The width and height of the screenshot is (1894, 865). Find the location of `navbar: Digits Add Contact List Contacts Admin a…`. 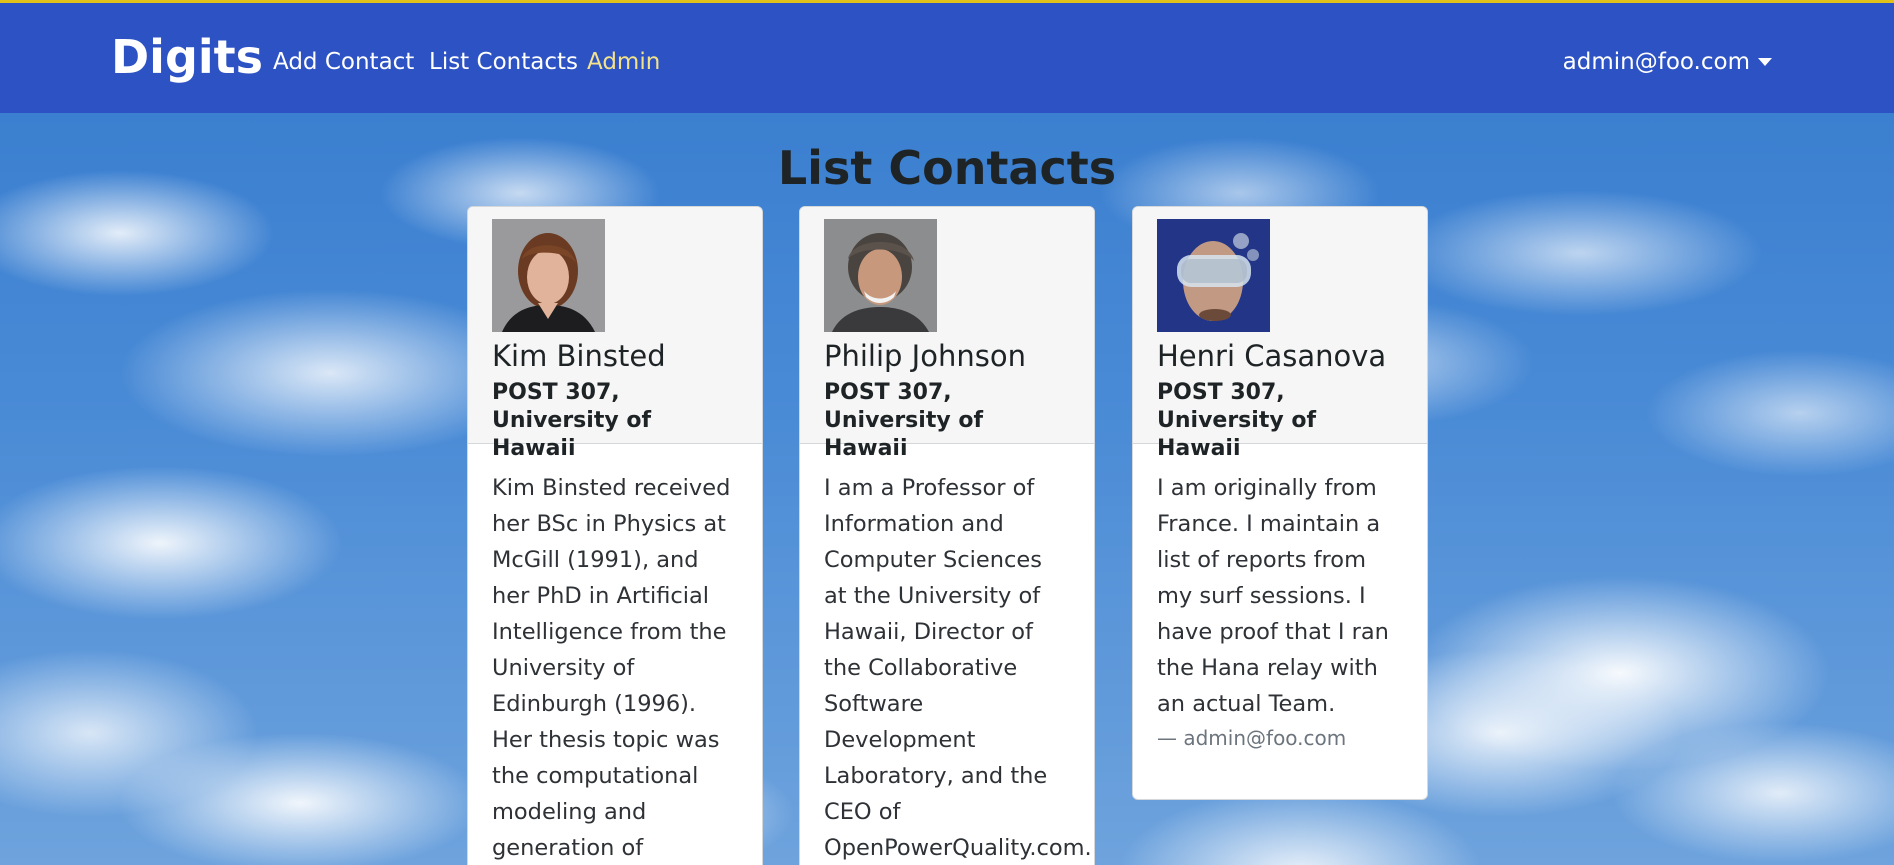

navbar: Digits Add Contact List Contacts Admin a… is located at coordinates (947, 58).